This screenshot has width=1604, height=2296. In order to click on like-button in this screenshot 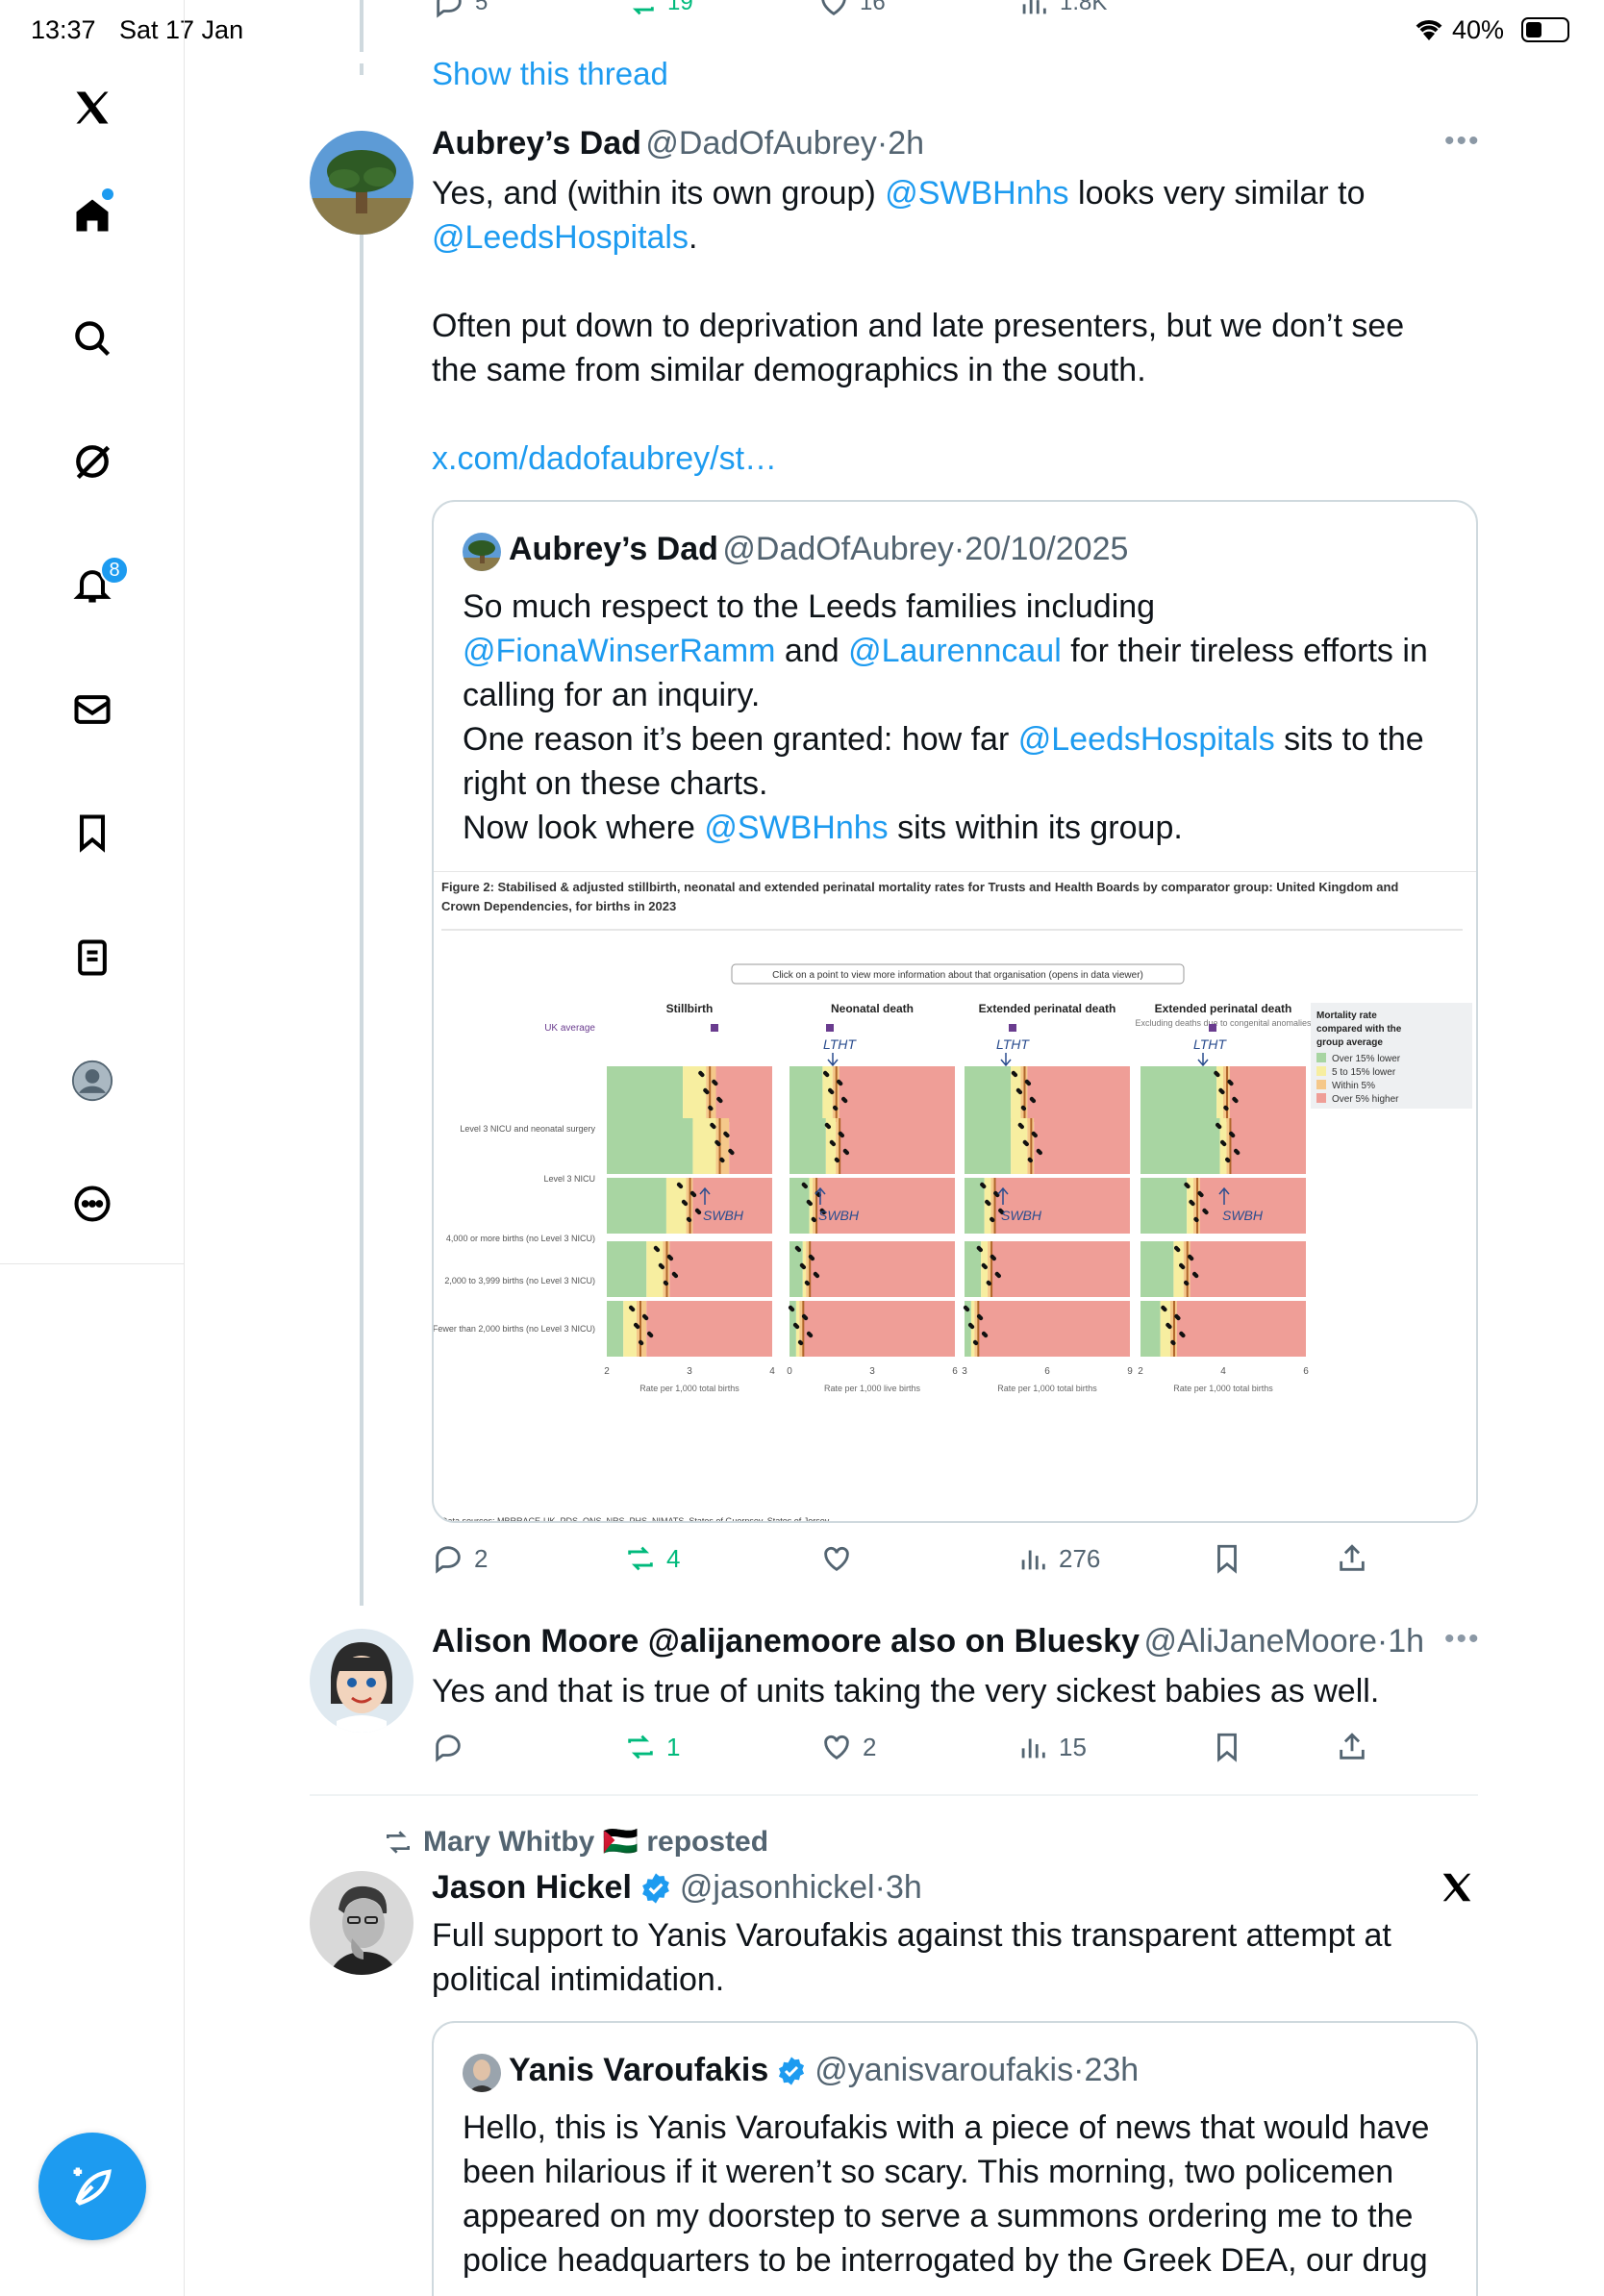, I will do `click(841, 1558)`.